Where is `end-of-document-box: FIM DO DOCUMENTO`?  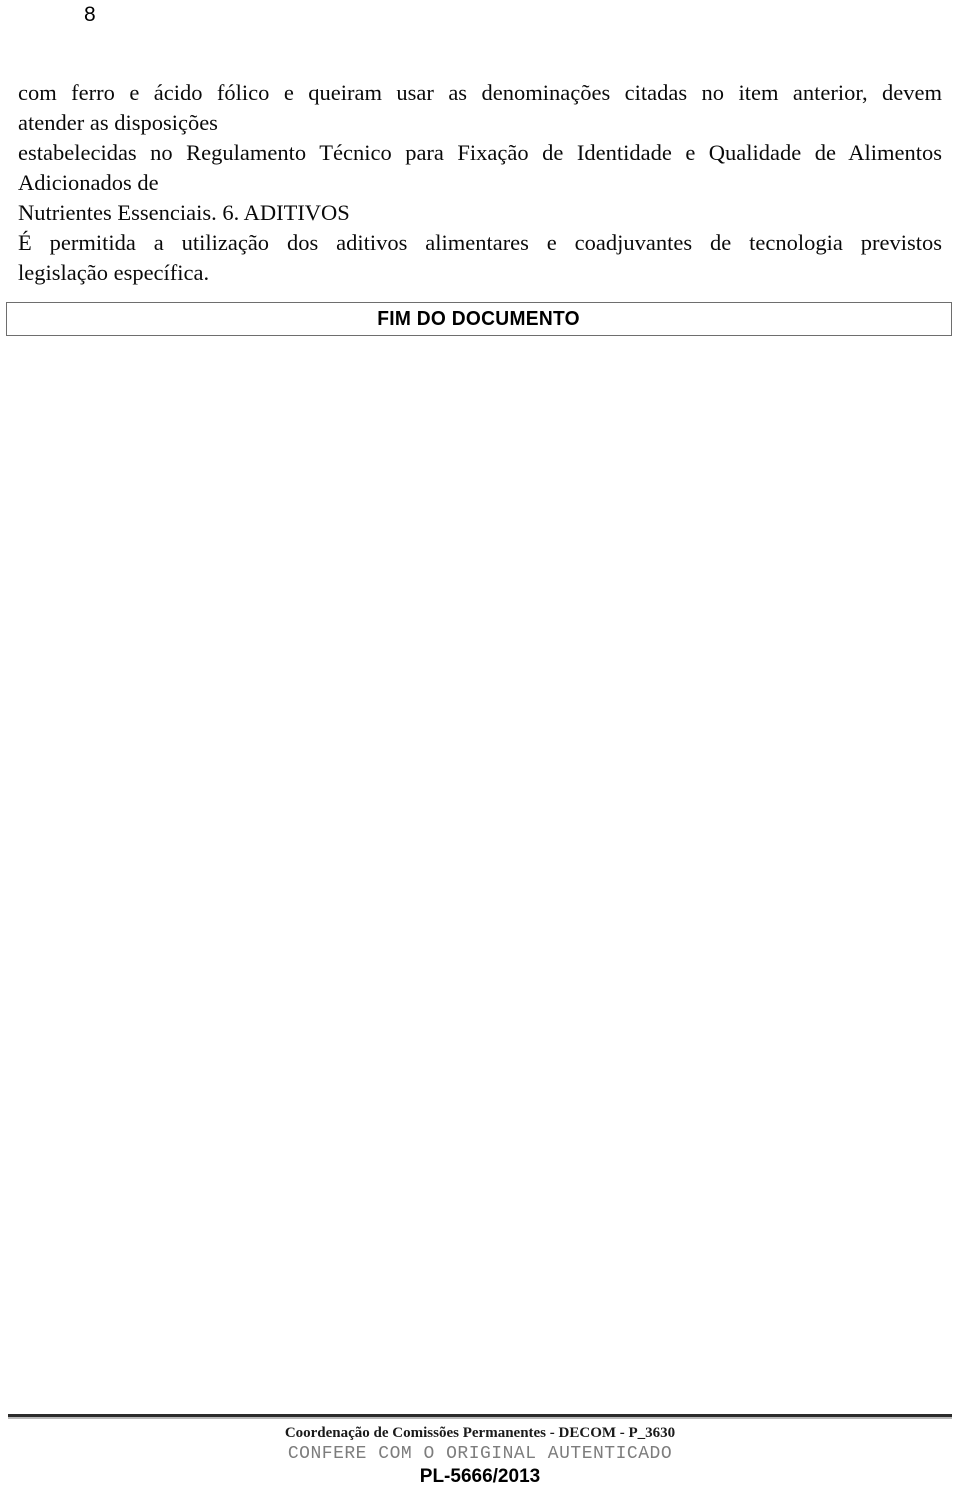 end-of-document-box: FIM DO DOCUMENTO is located at coordinates (479, 319).